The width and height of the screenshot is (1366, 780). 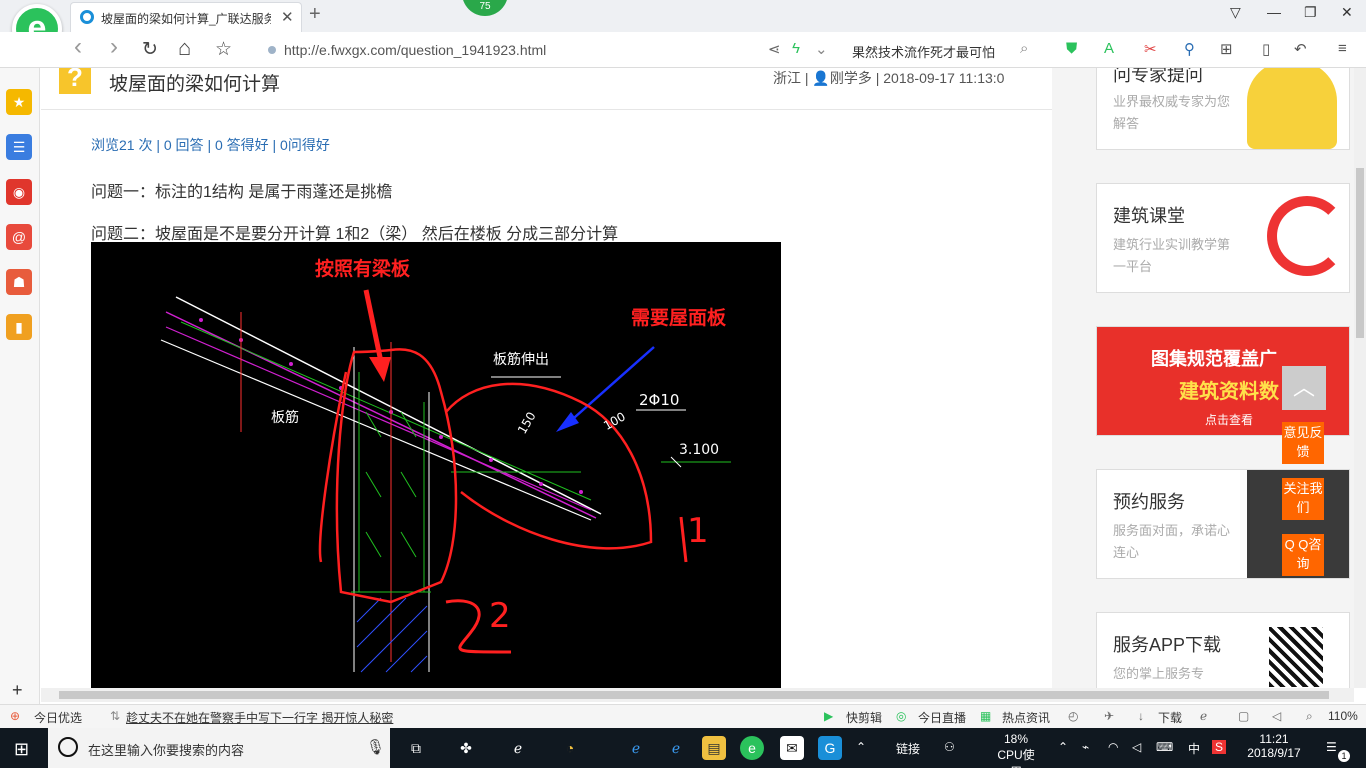 I want to click on taskbar-search: 在这里输入你要搜索的内容 🎙, so click(x=219, y=748).